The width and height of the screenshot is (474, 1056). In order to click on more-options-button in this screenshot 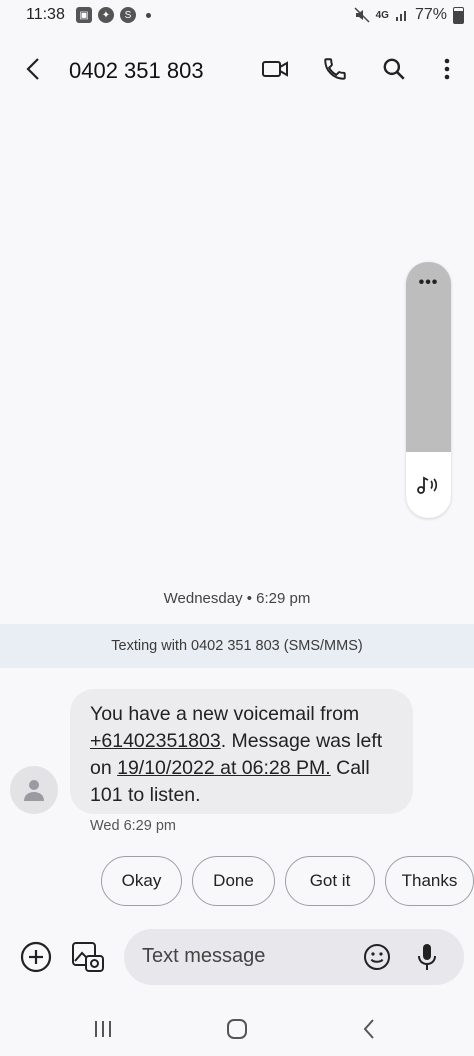, I will do `click(447, 69)`.